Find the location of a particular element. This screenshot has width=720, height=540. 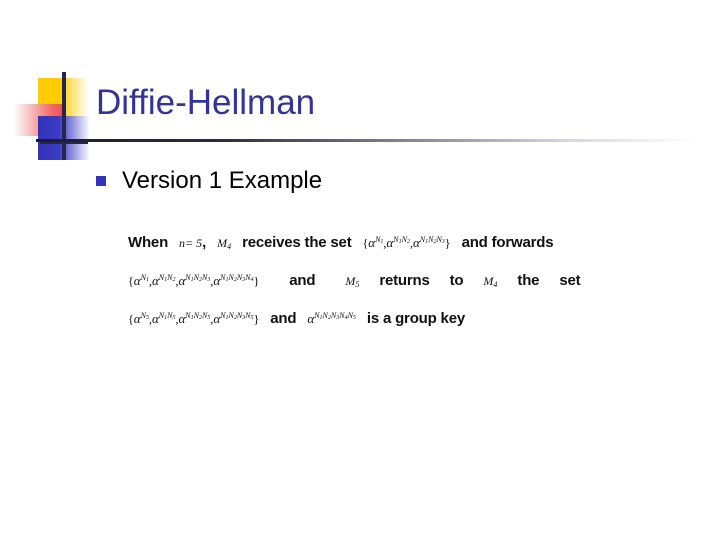

alpha-2-1: α is located at coordinates (137, 280).